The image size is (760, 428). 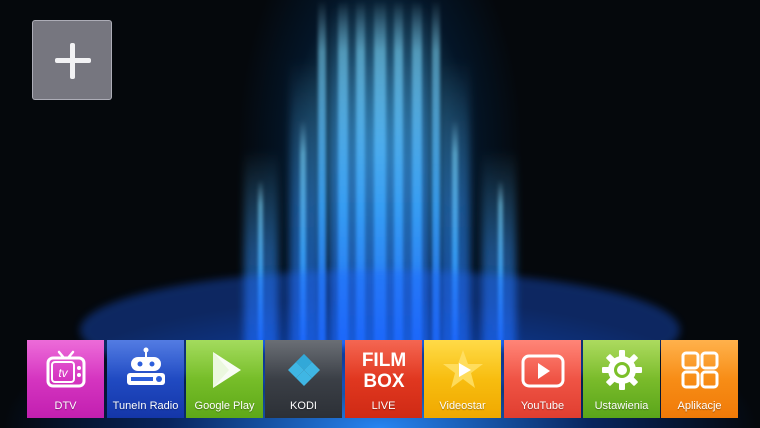 I want to click on app-label-tunein-radio: TuneIn Radio, so click(x=145, y=406).